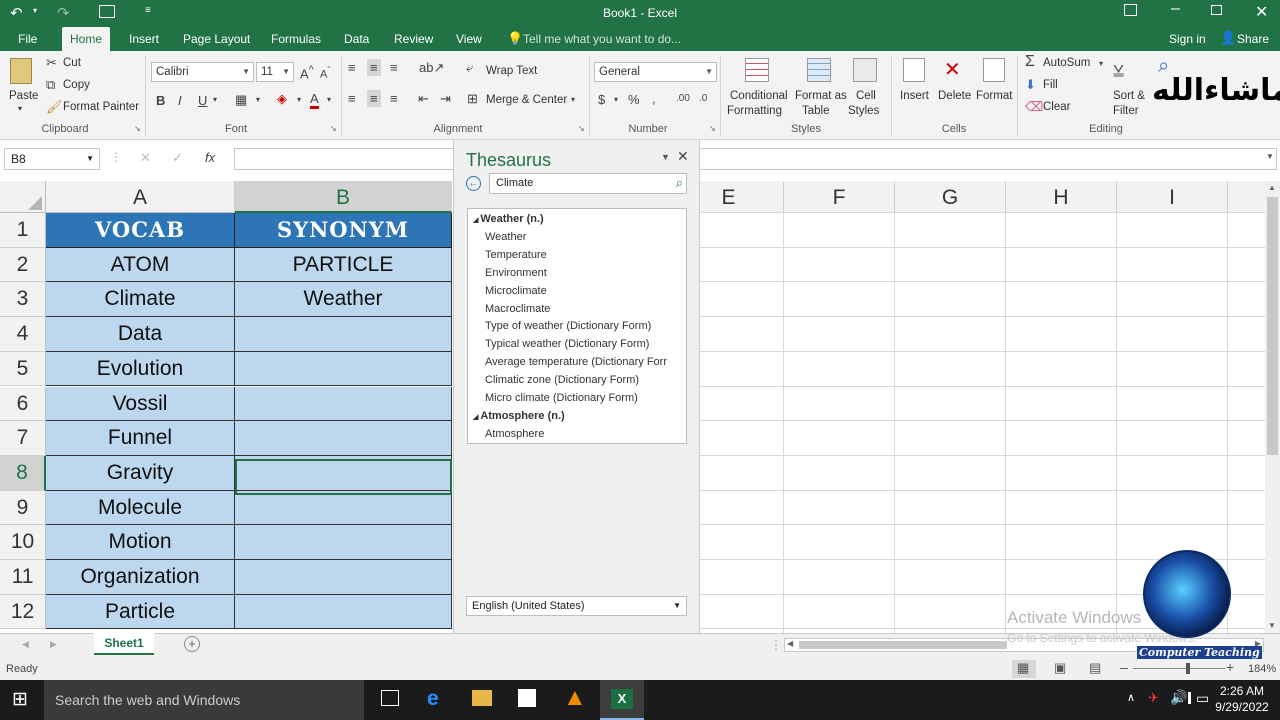 Image resolution: width=1280 pixels, height=720 pixels. Describe the element at coordinates (394, 67) in the screenshot. I see `bottom-align-icon: ≡` at that location.